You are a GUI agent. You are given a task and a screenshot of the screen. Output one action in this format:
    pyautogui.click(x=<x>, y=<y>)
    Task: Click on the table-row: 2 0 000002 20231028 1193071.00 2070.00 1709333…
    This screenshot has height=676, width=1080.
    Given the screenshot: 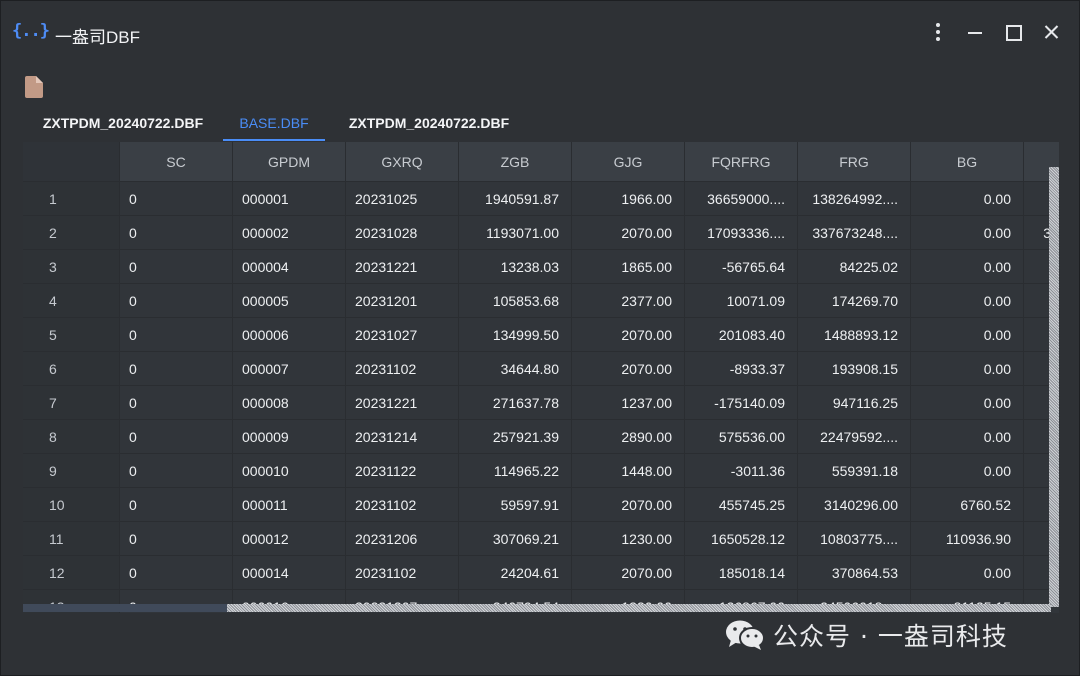 What is the action you would take?
    pyautogui.click(x=541, y=233)
    